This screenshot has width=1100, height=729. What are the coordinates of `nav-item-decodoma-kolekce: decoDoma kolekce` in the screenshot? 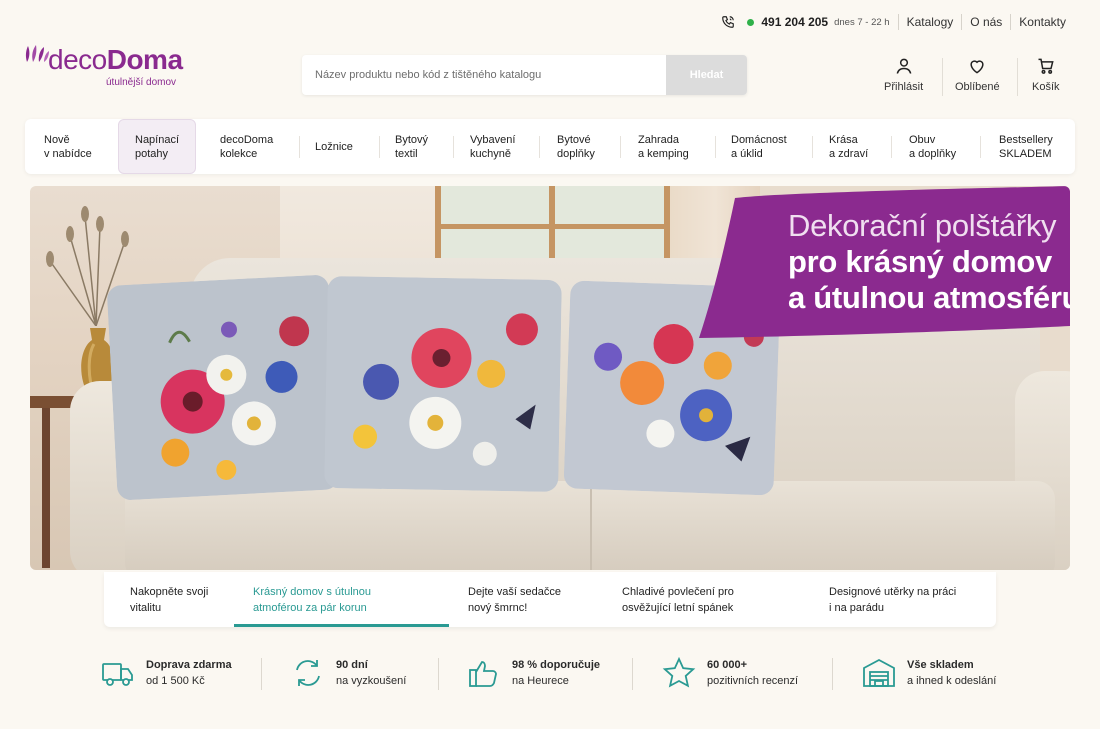 It's located at (246, 146).